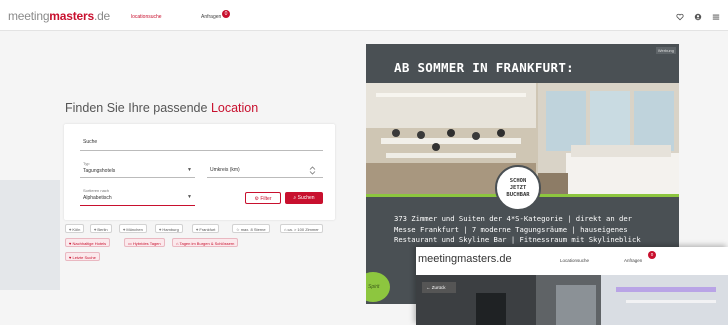 The height and width of the screenshot is (325, 728). Describe the element at coordinates (189, 197) in the screenshot. I see `sortieren-dropdown-icon: ▼` at that location.